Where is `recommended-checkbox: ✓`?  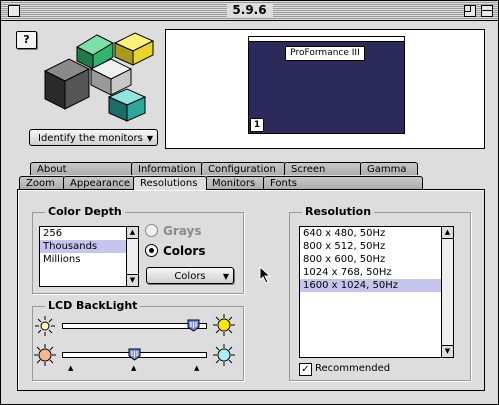
recommended-checkbox: ✓ is located at coordinates (305, 369).